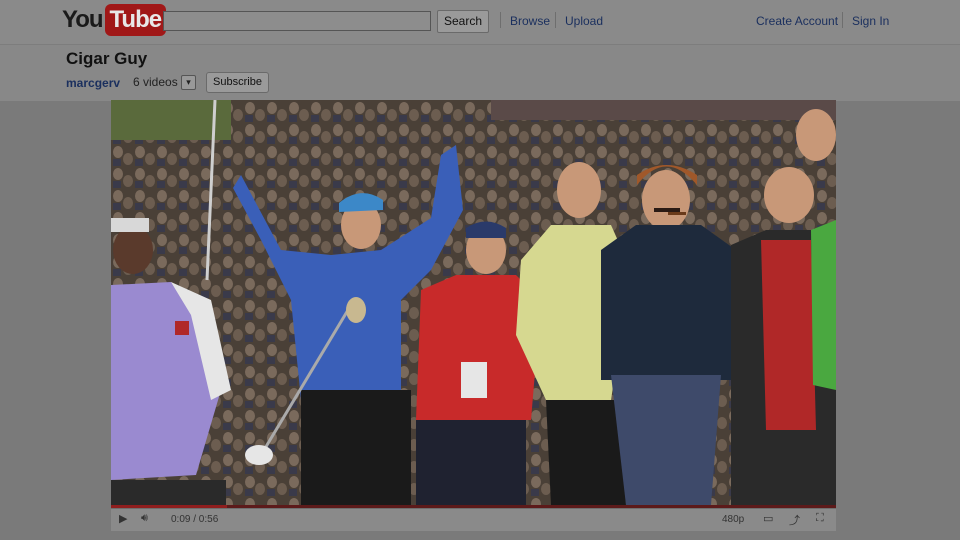 This screenshot has width=960, height=540. I want to click on video-info-bar: Cigar Guy marcgerv 6 videos ▾ Subscribe, so click(480, 72).